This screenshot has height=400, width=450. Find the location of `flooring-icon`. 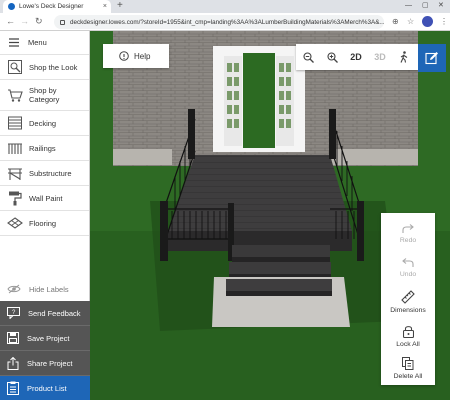

flooring-icon is located at coordinates (15, 223).